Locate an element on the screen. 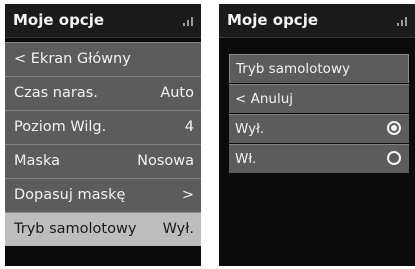 Image resolution: width=415 pixels, height=269 pixels. radio-checked-icon is located at coordinates (394, 128).